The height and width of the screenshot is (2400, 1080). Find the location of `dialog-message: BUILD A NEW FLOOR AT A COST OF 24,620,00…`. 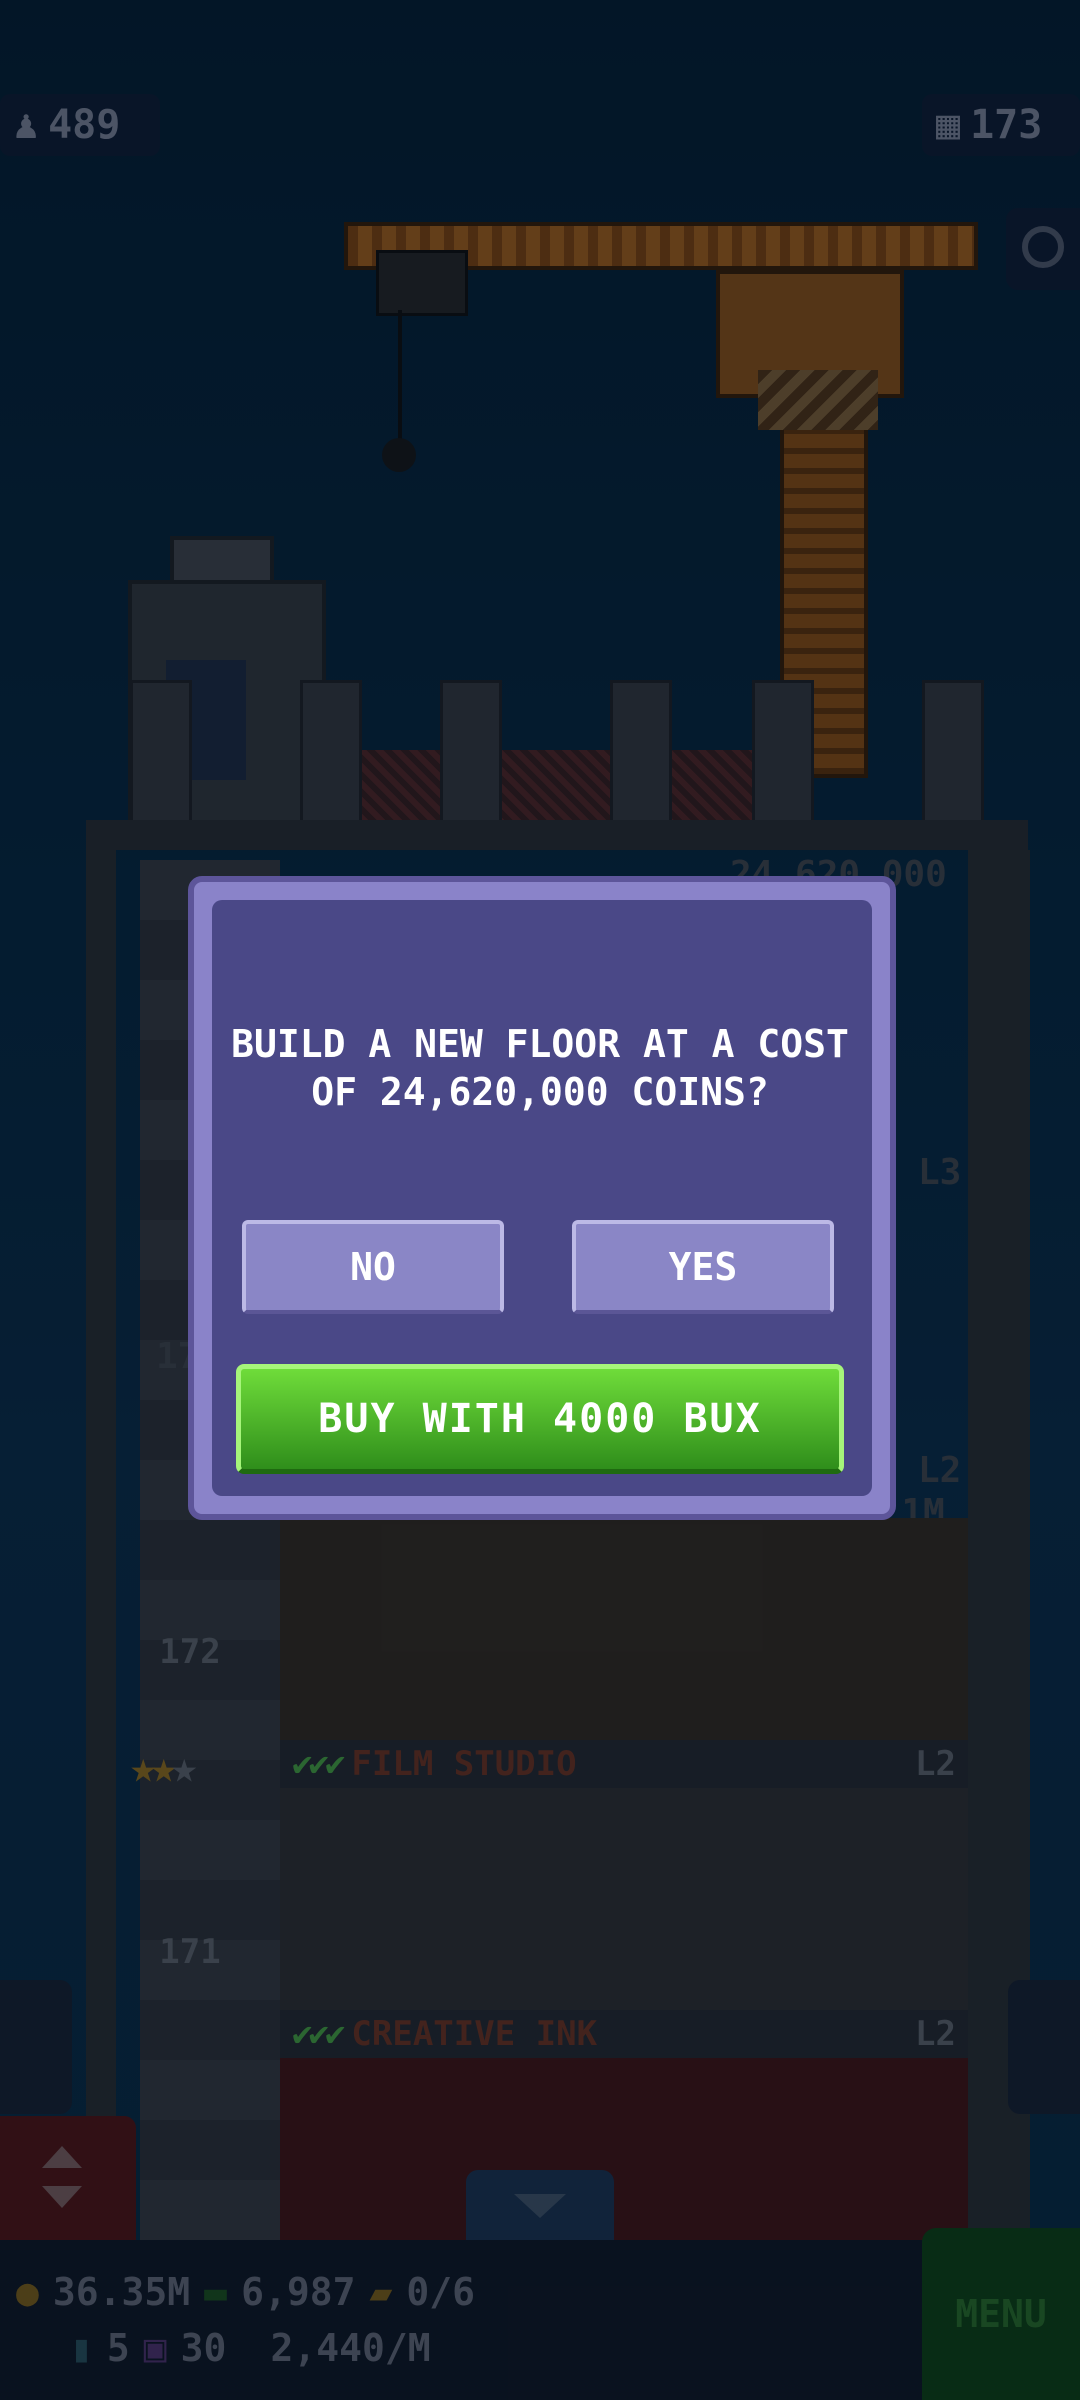

dialog-message: BUILD A NEW FLOOR AT A COST OF 24,620,00… is located at coordinates (540, 1068).